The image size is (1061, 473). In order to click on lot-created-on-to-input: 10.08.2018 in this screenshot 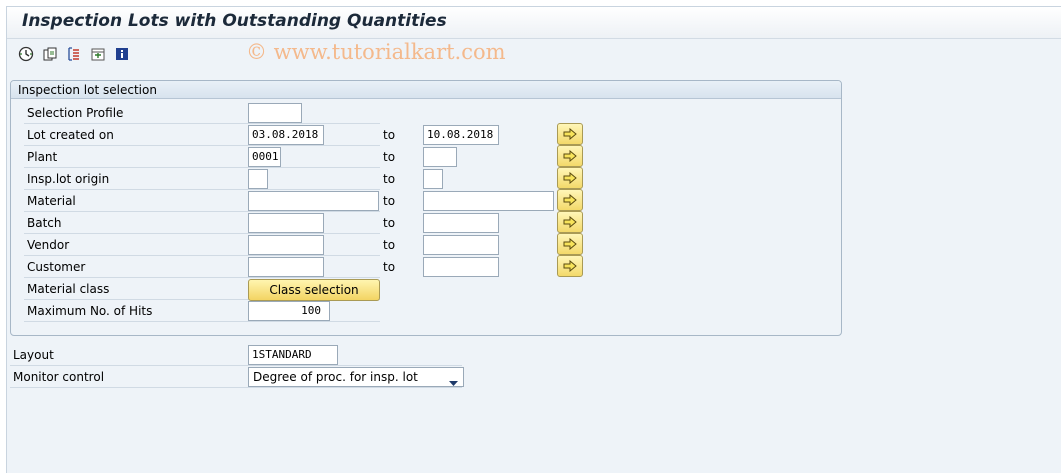, I will do `click(461, 135)`.